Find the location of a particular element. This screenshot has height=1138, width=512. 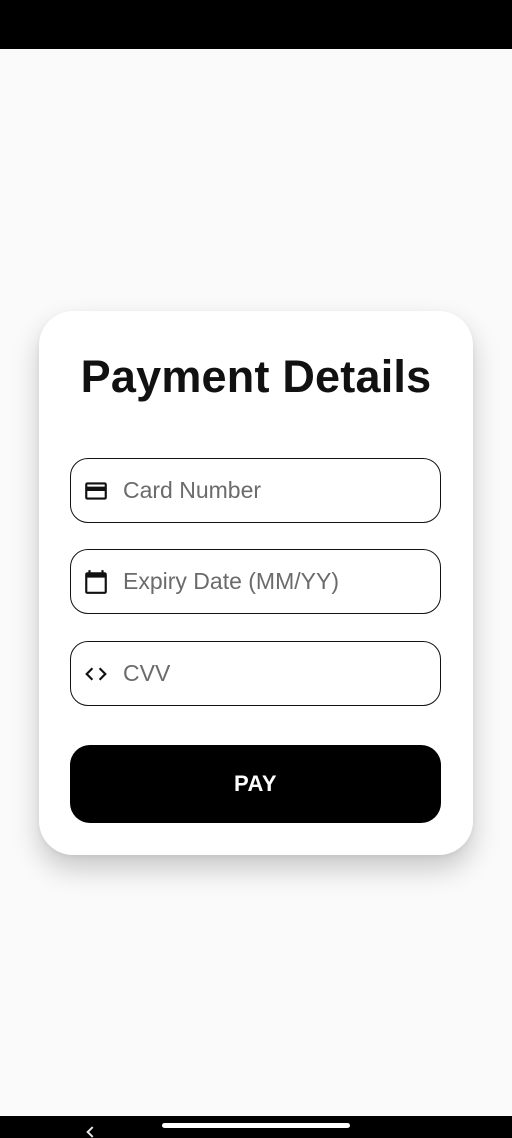

back-gesture-icon is located at coordinates (92, 1132).